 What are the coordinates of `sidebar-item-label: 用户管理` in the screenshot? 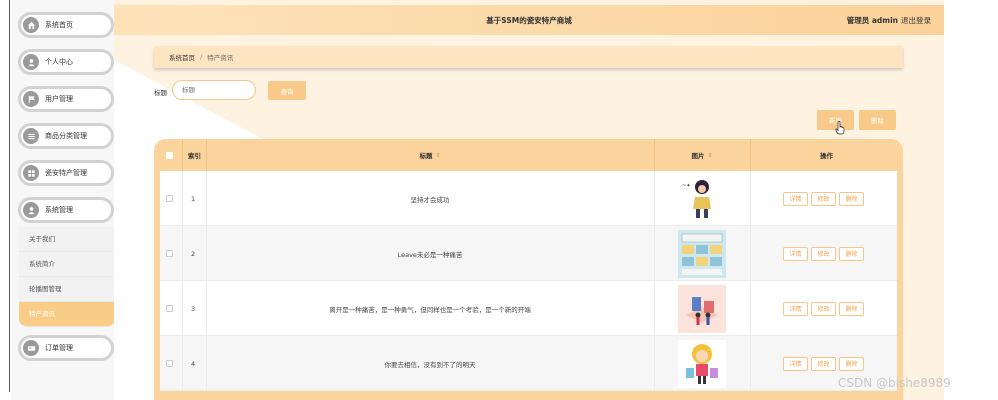 It's located at (59, 99).